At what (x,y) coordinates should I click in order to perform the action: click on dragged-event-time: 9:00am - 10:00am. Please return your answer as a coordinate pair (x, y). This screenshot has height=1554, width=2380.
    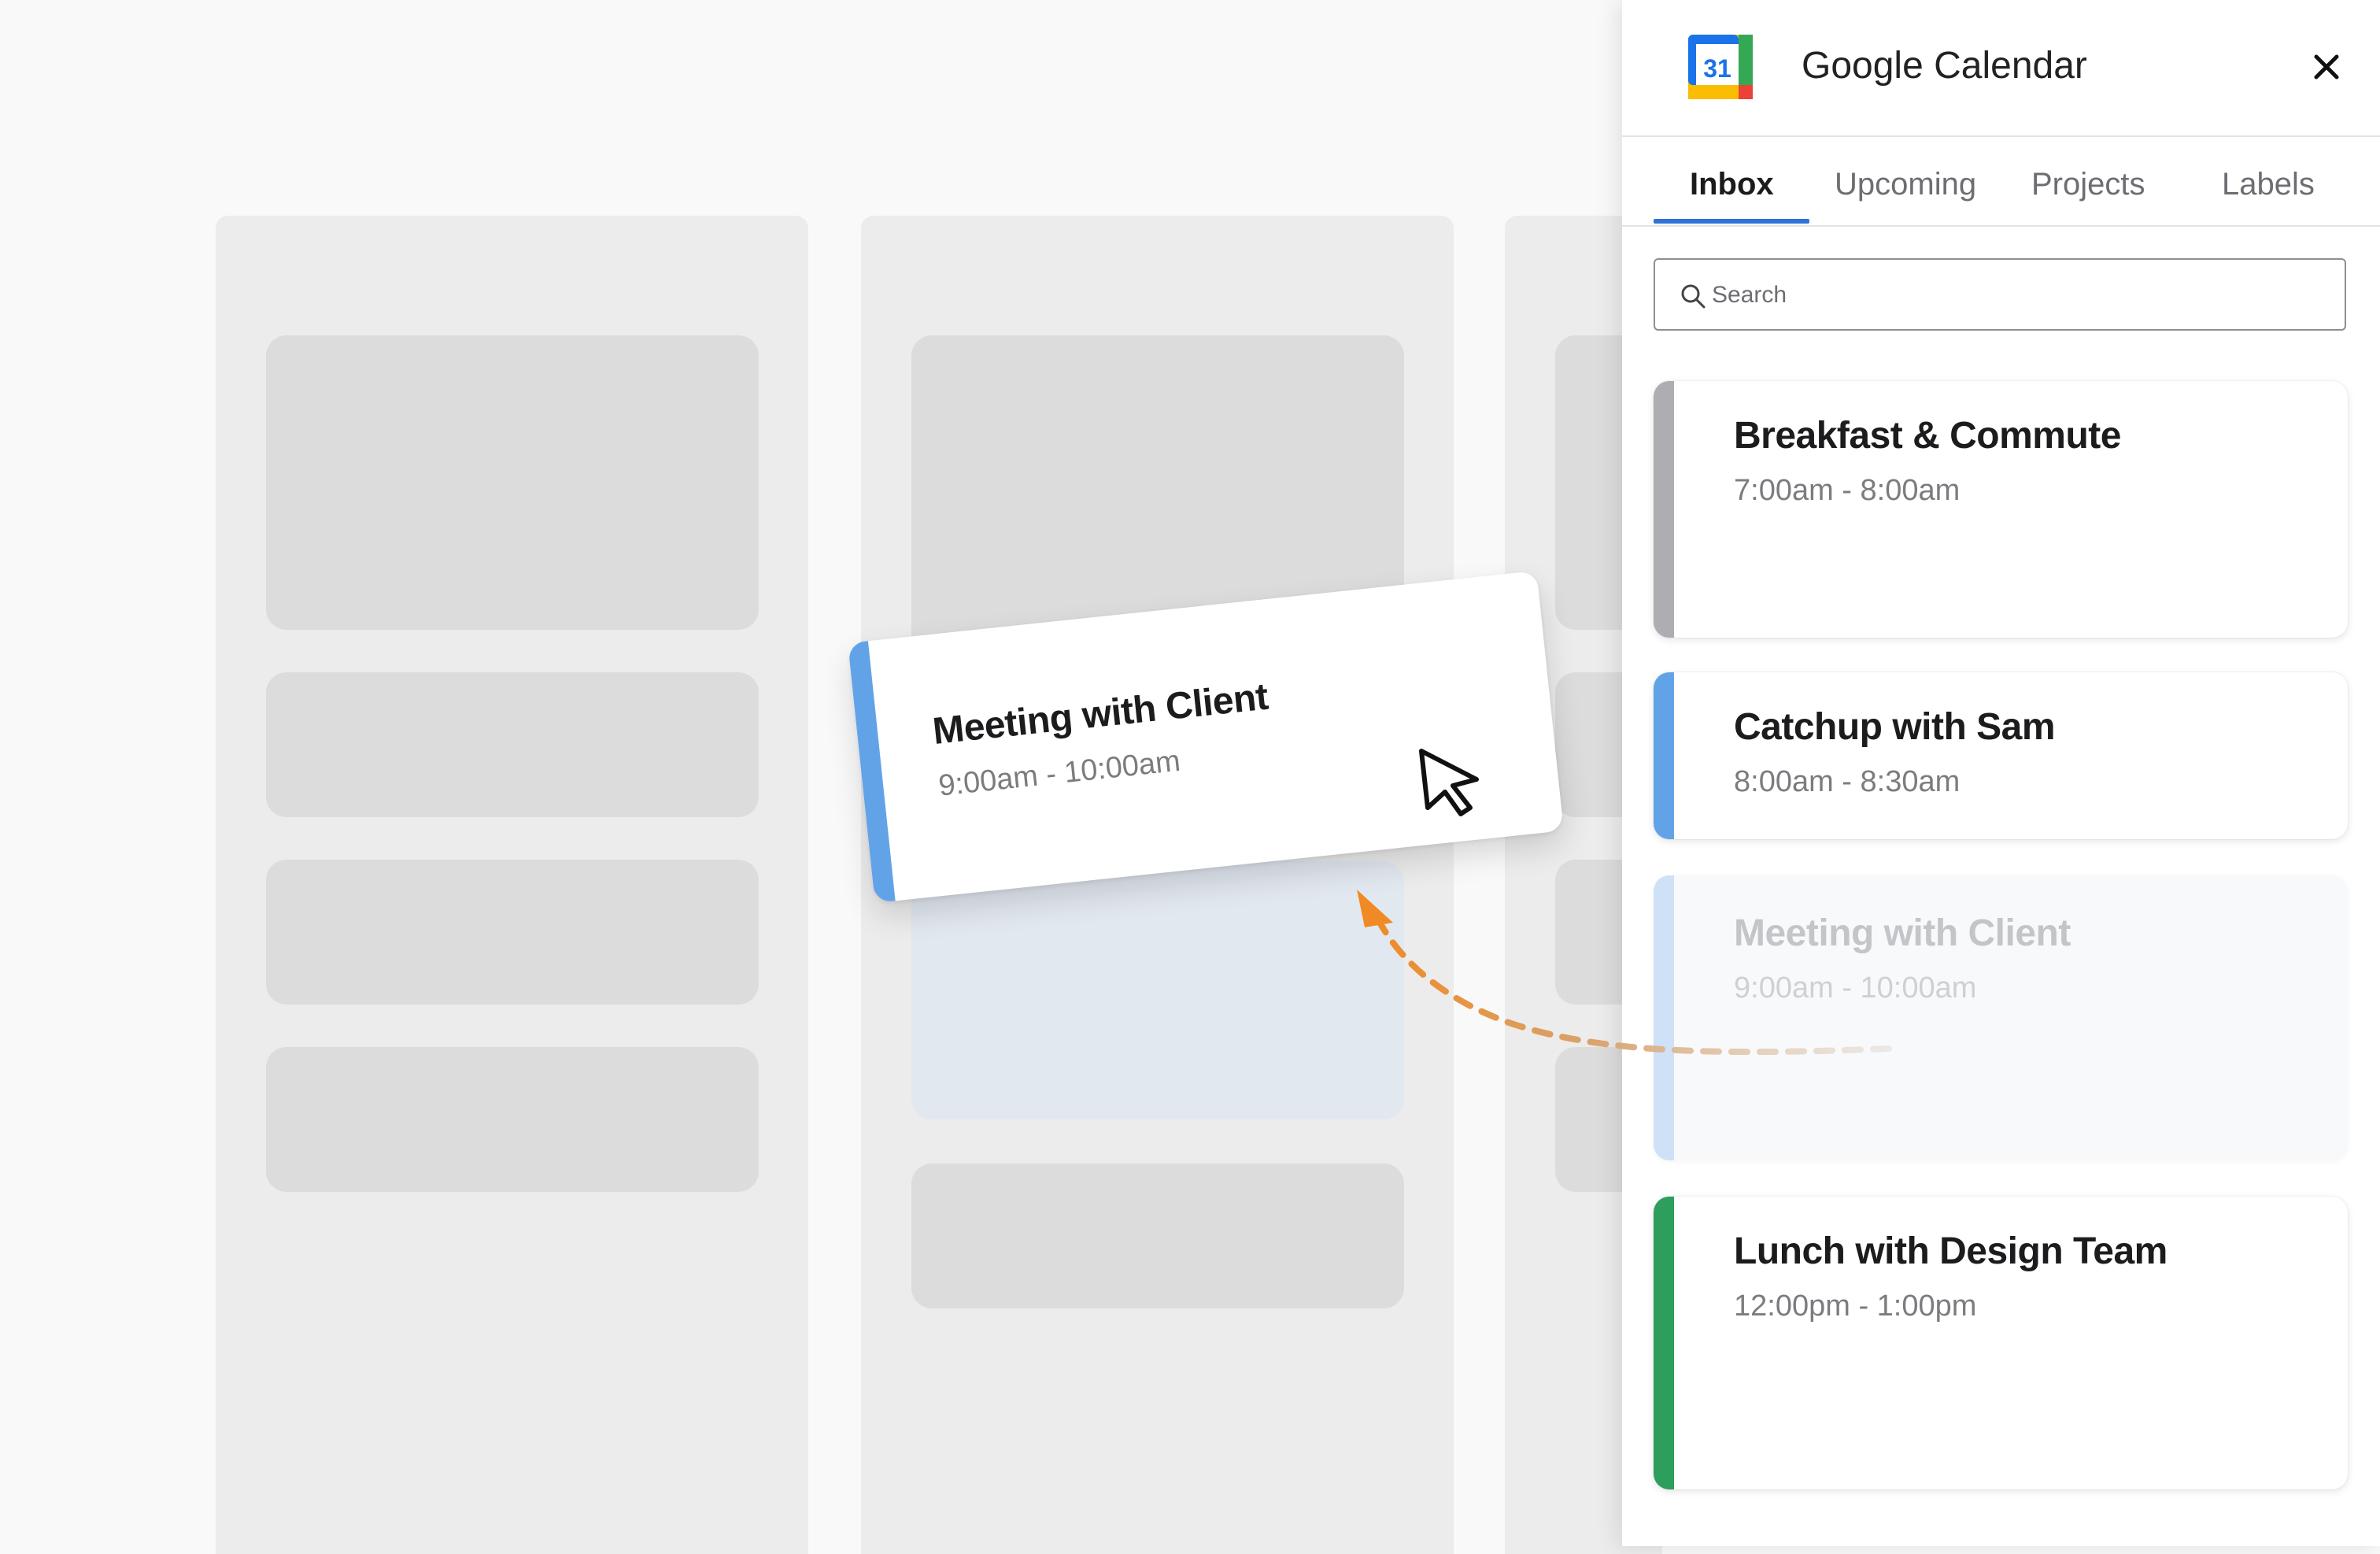
    Looking at the image, I should click on (1059, 773).